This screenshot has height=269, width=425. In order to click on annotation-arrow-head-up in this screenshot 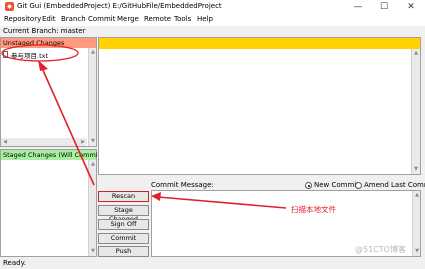, I will do `click(43, 65)`.